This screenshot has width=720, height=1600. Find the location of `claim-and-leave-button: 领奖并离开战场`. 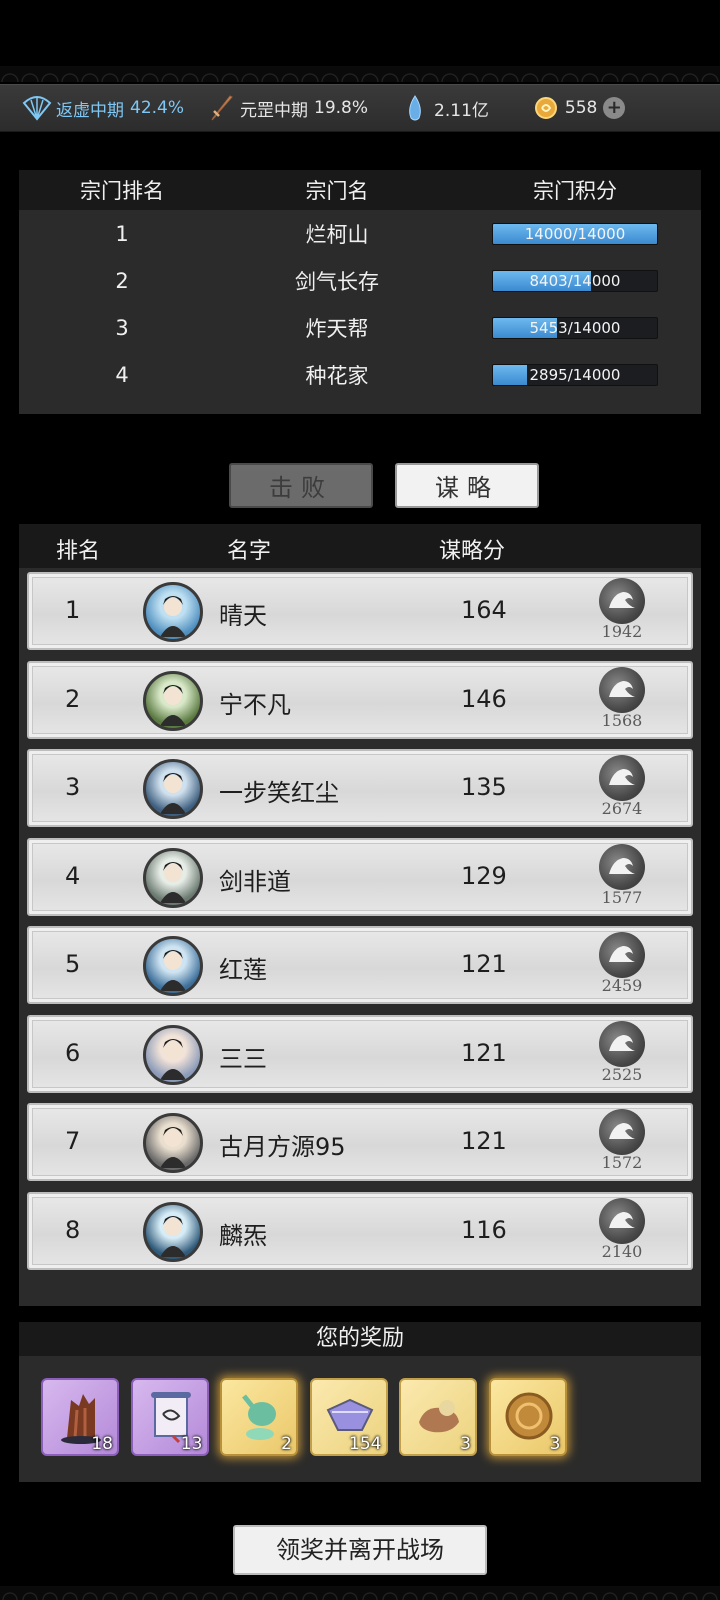

claim-and-leave-button: 领奖并离开战场 is located at coordinates (360, 1550).